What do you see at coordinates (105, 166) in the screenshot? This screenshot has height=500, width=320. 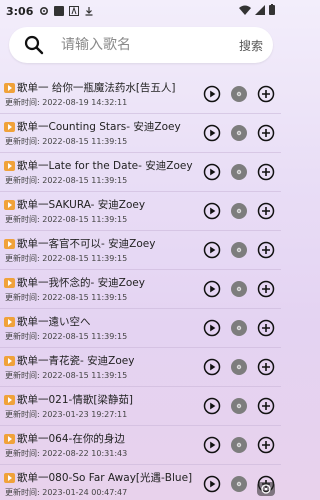 I see `song-title: 歌单一Late for the Date- 安迪Zoey` at bounding box center [105, 166].